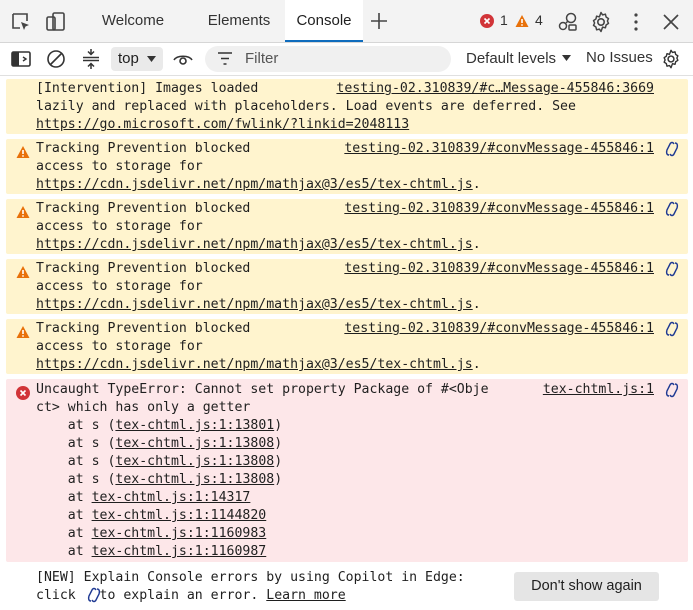 The image size is (693, 610). Describe the element at coordinates (504, 20) in the screenshot. I see `error-count: 1` at that location.